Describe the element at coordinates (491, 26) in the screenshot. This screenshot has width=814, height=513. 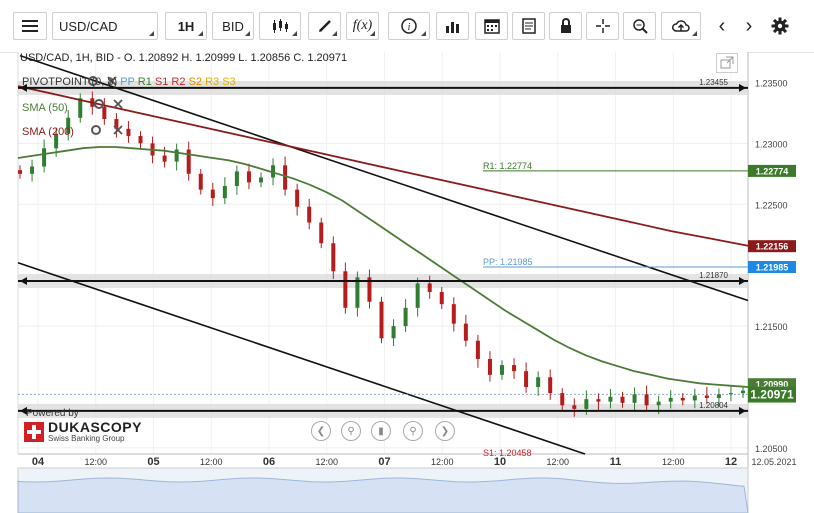
I see `calendar-button` at that location.